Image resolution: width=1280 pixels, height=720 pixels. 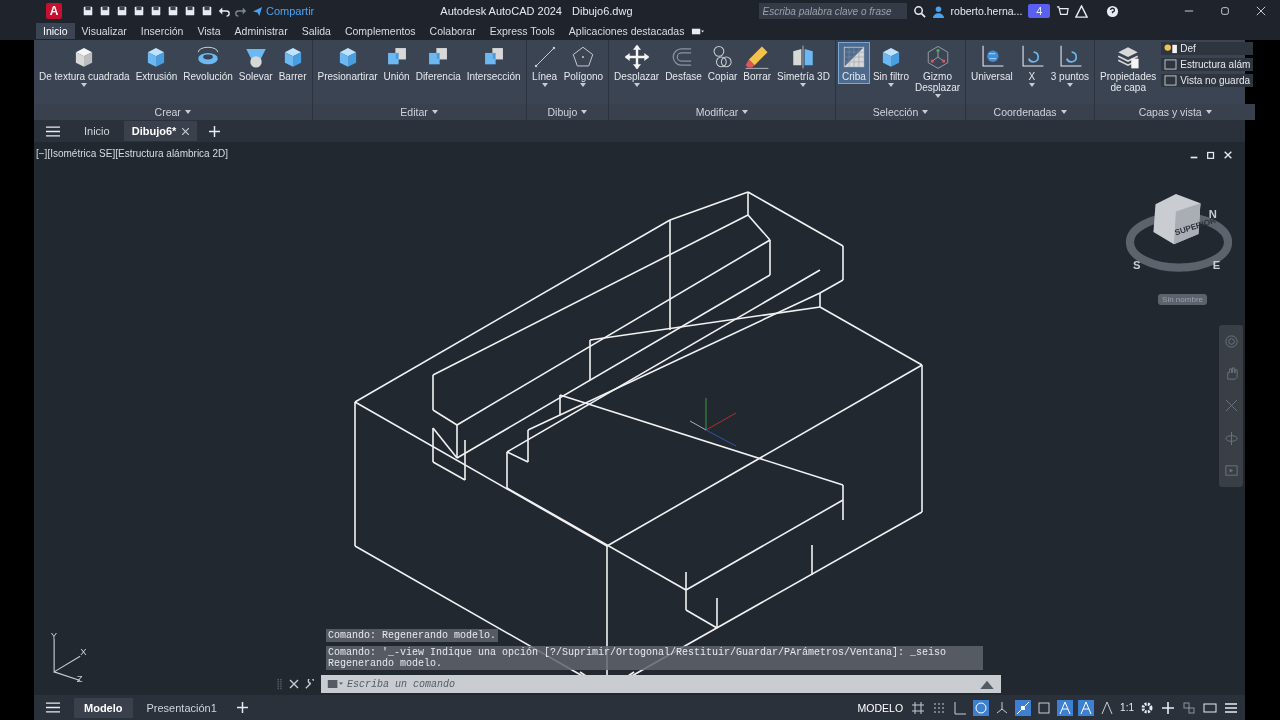 What do you see at coordinates (1063, 11) in the screenshot?
I see `cart-icon` at bounding box center [1063, 11].